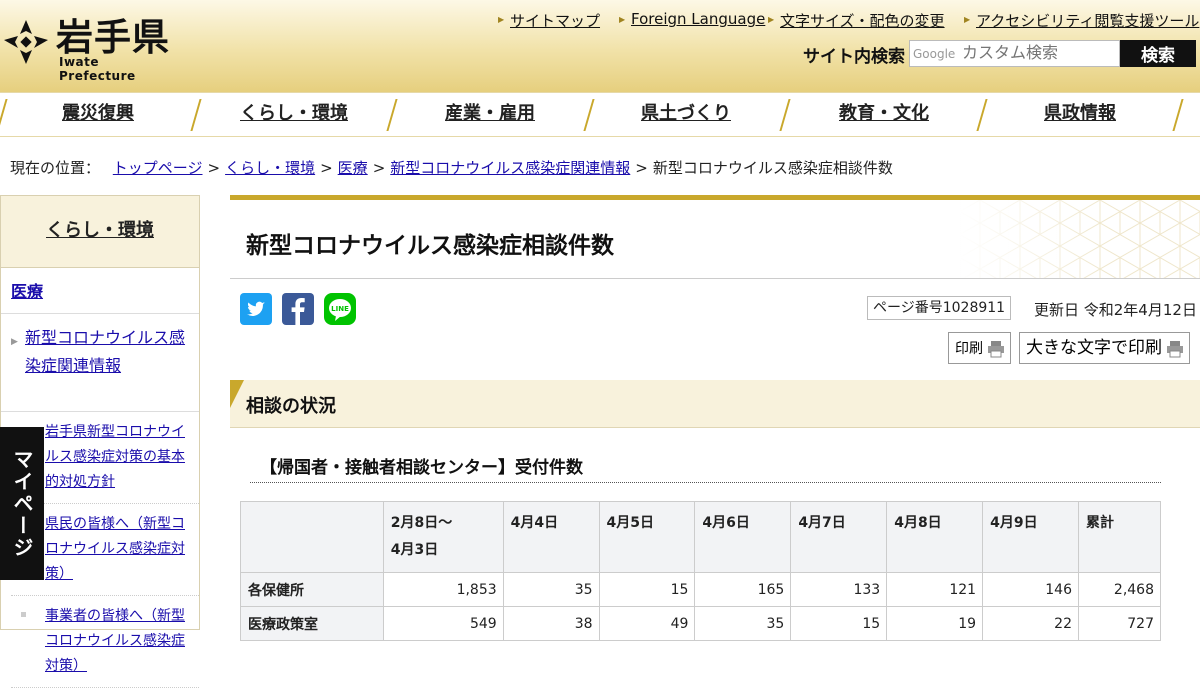  Describe the element at coordinates (270, 168) in the screenshot. I see `breadcrumb-link-living: くらし・環境` at that location.